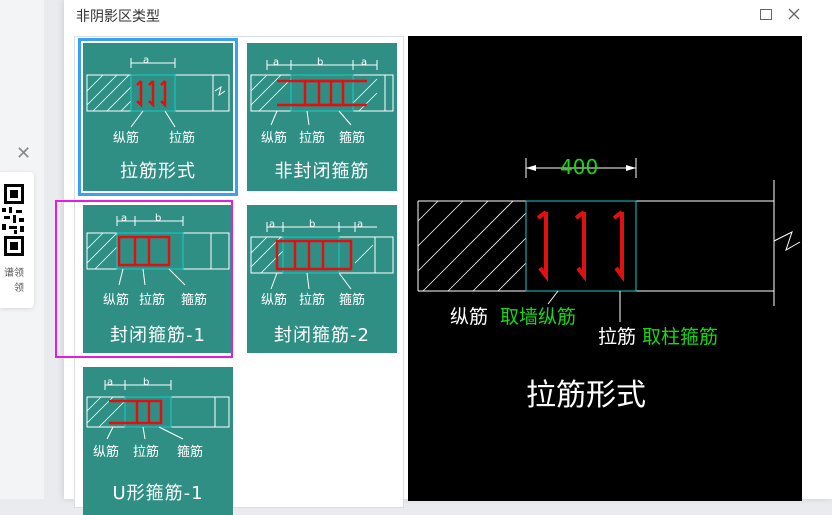  I want to click on dialog-title: 非阴影区类型, so click(118, 17).